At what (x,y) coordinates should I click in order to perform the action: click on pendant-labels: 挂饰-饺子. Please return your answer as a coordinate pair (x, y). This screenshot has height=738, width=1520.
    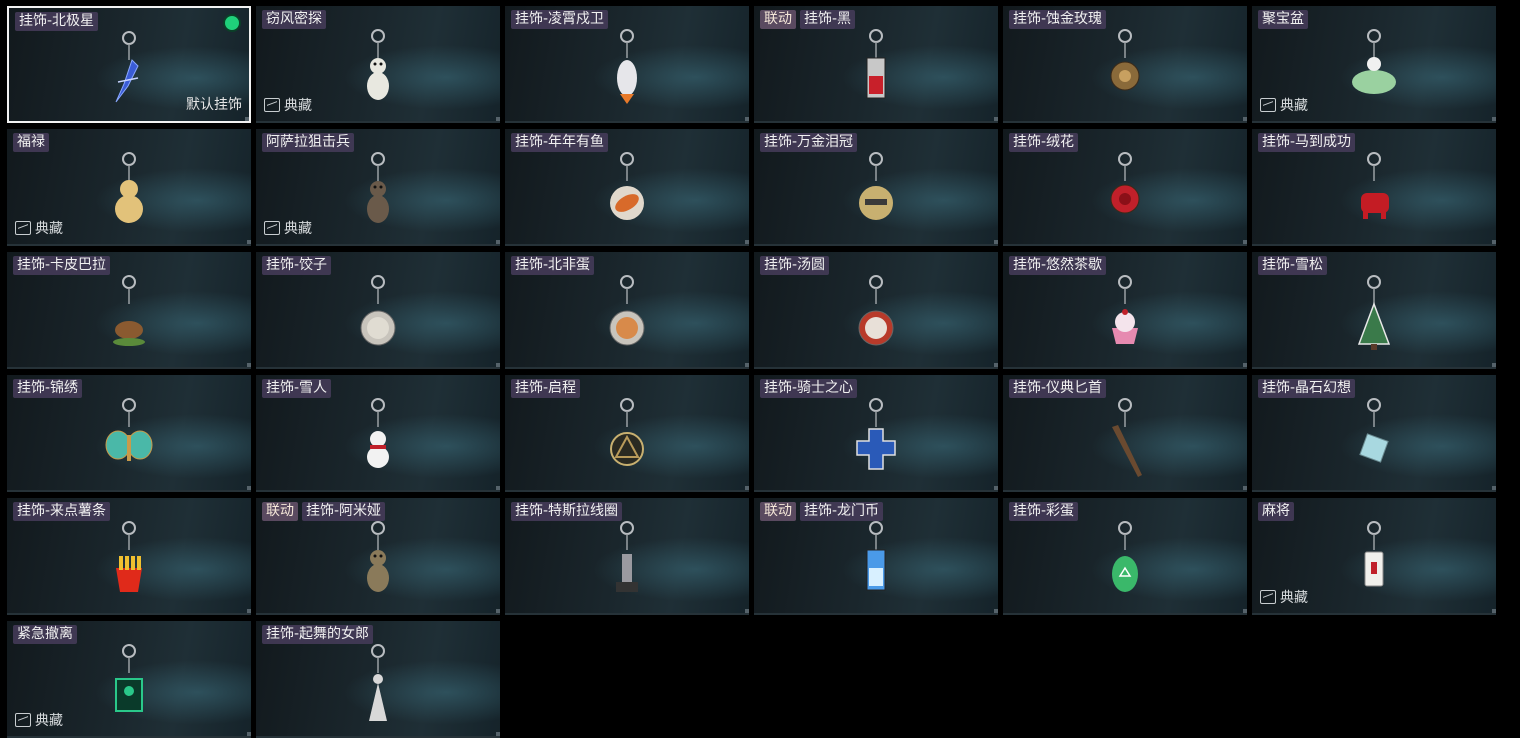
    Looking at the image, I should click on (297, 265).